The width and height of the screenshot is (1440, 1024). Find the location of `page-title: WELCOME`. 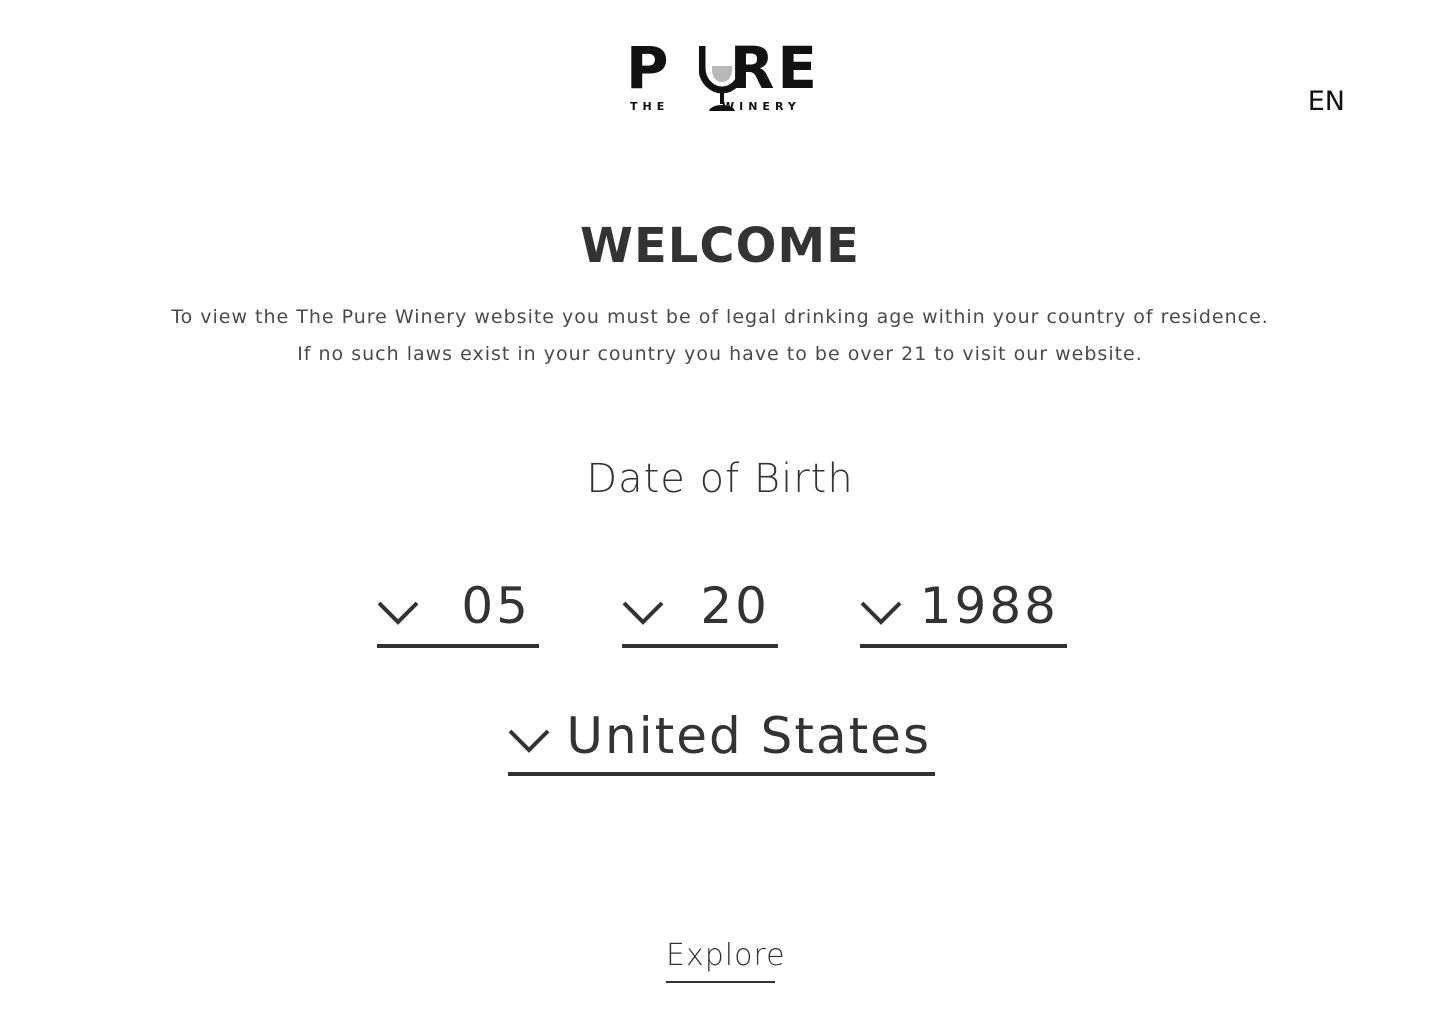

page-title: WELCOME is located at coordinates (720, 246).